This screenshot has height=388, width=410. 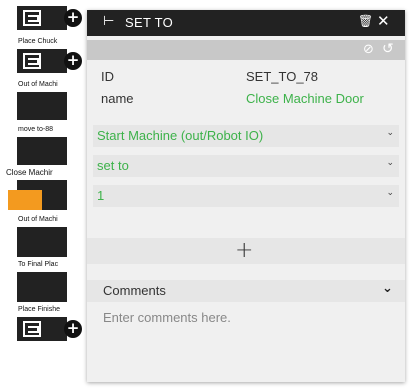 What do you see at coordinates (117, 98) in the screenshot?
I see `prop-key-name: name` at bounding box center [117, 98].